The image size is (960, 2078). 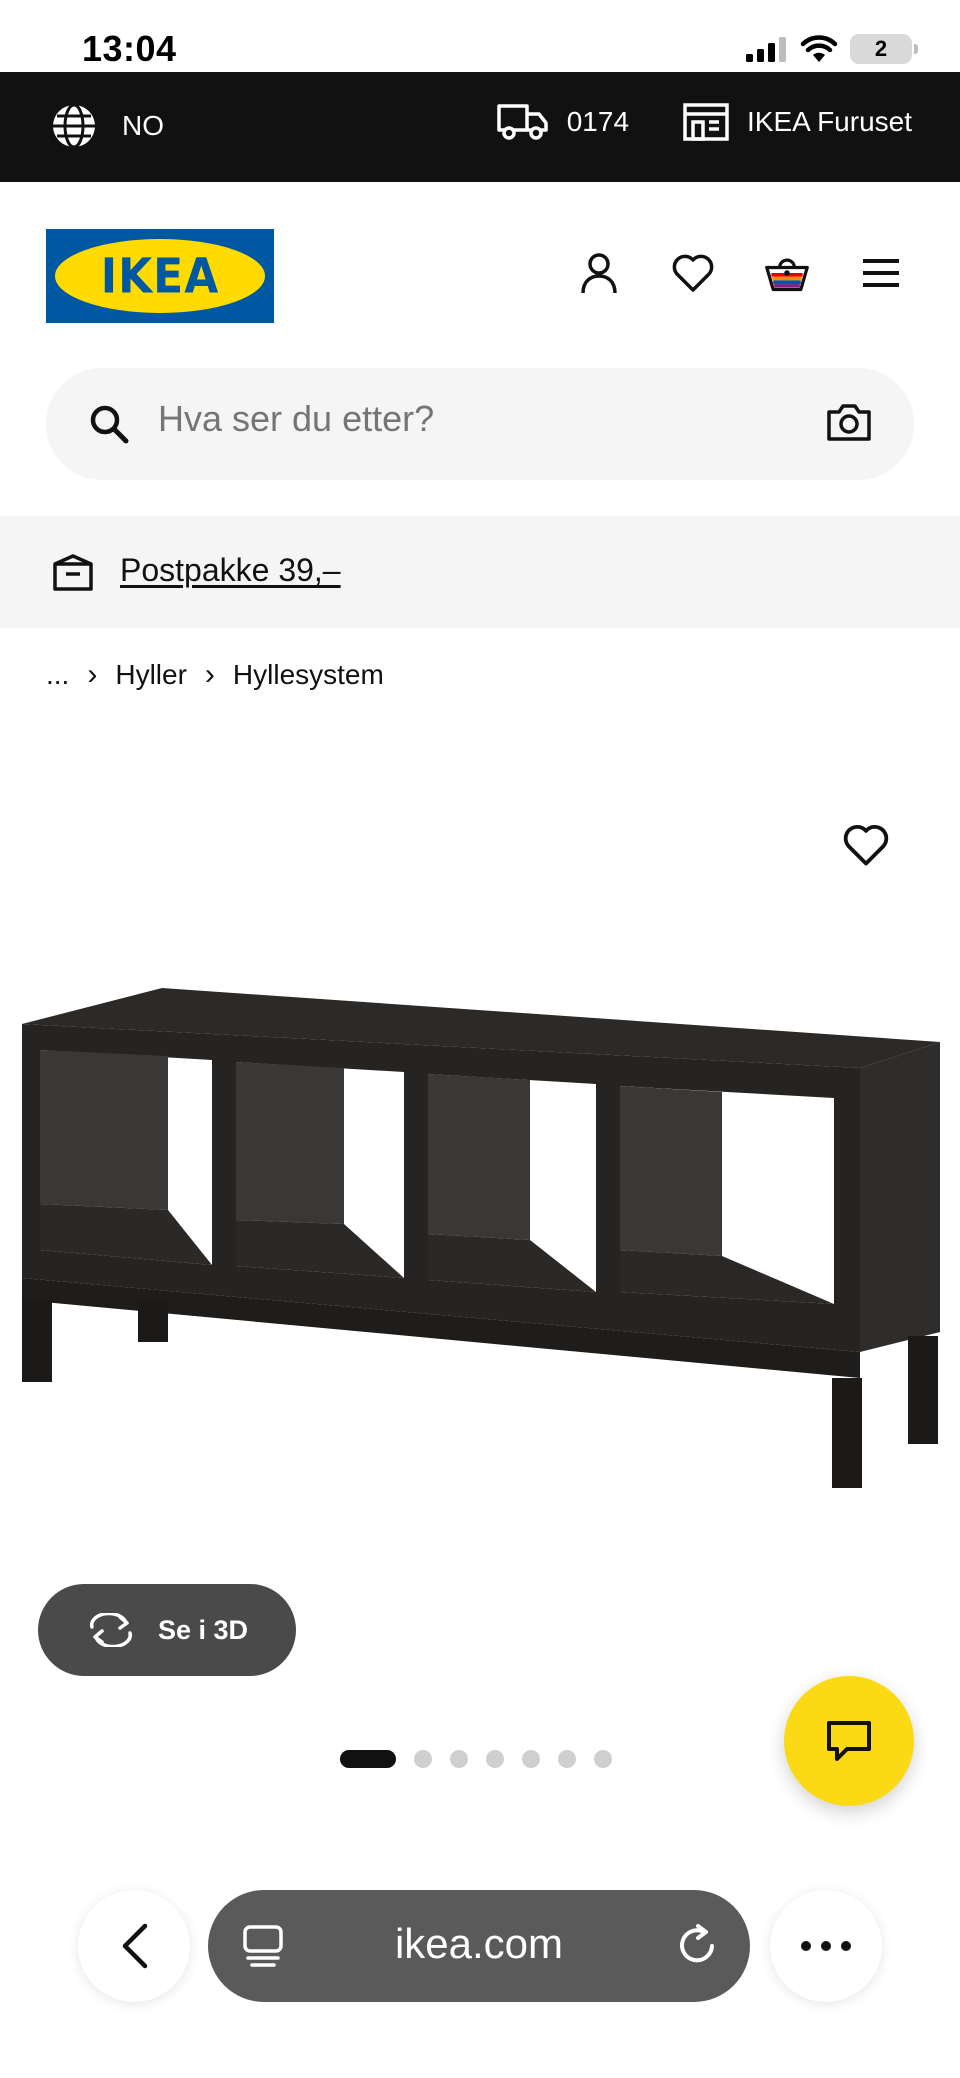 What do you see at coordinates (143, 125) in the screenshot?
I see `language-label: NO` at bounding box center [143, 125].